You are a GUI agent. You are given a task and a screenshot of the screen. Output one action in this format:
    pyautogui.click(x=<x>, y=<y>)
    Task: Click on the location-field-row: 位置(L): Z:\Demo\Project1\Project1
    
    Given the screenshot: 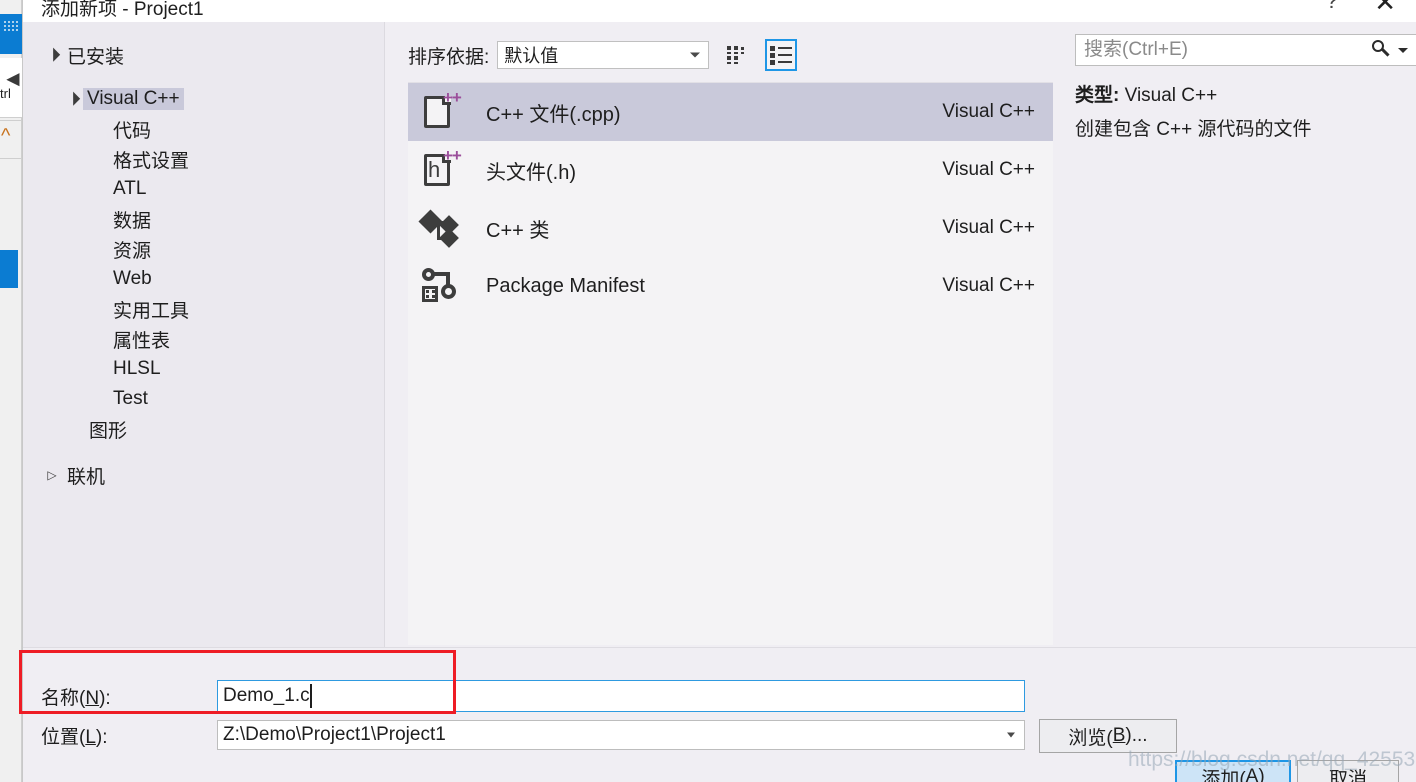 What is the action you would take?
    pyautogui.click(x=533, y=735)
    